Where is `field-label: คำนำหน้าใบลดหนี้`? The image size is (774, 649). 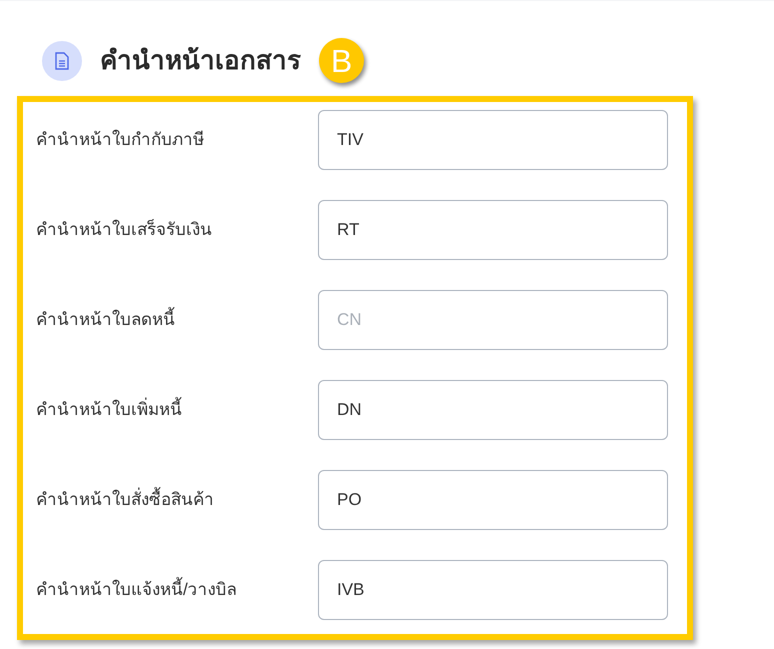
field-label: คำนำหน้าใบลดหนี้ is located at coordinates (177, 320).